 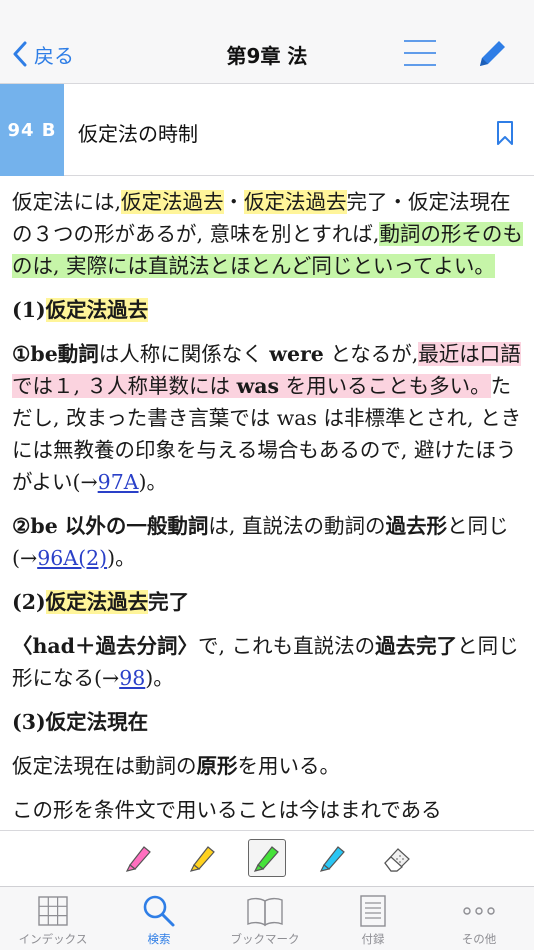 What do you see at coordinates (268, 602) in the screenshot?
I see `heading-2: (2)仮定法過去完了` at bounding box center [268, 602].